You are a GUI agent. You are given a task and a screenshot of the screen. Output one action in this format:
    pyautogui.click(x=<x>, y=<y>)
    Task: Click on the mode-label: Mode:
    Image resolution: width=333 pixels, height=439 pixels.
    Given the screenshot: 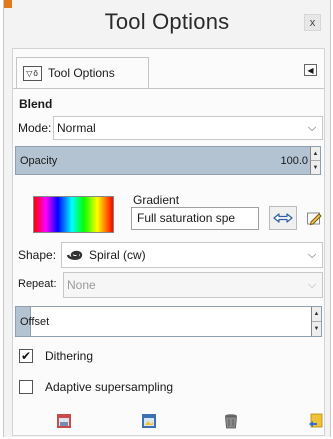 What is the action you would take?
    pyautogui.click(x=35, y=128)
    